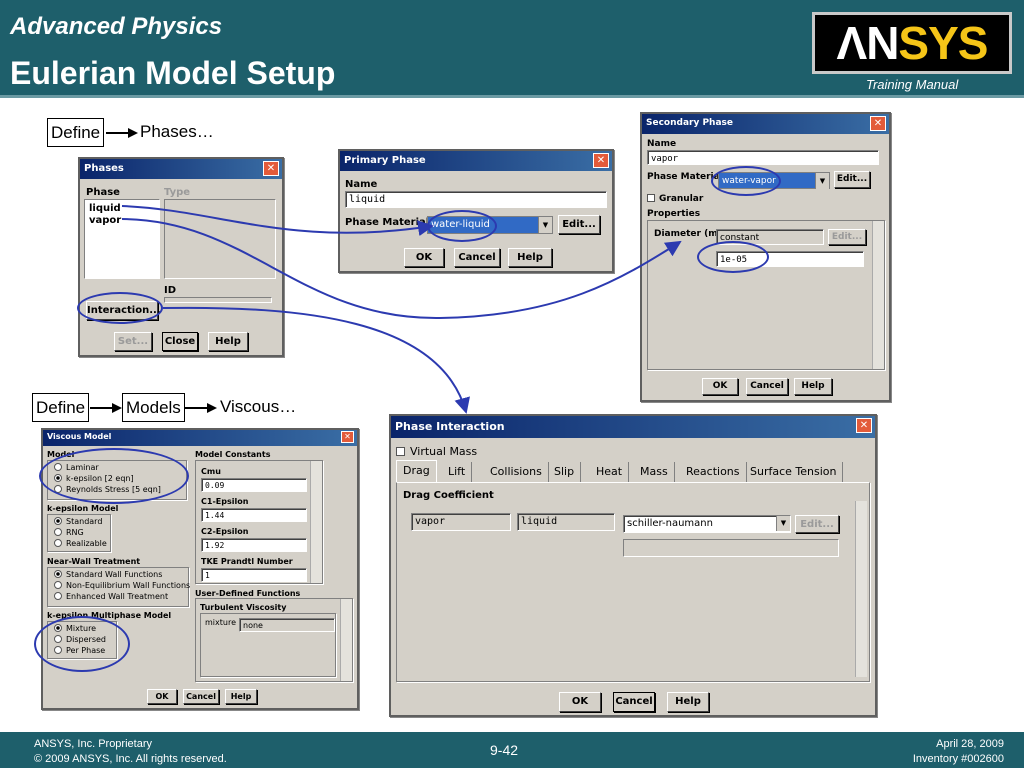 The width and height of the screenshot is (1024, 768). I want to click on footer-date: April 28, 2009, so click(970, 744).